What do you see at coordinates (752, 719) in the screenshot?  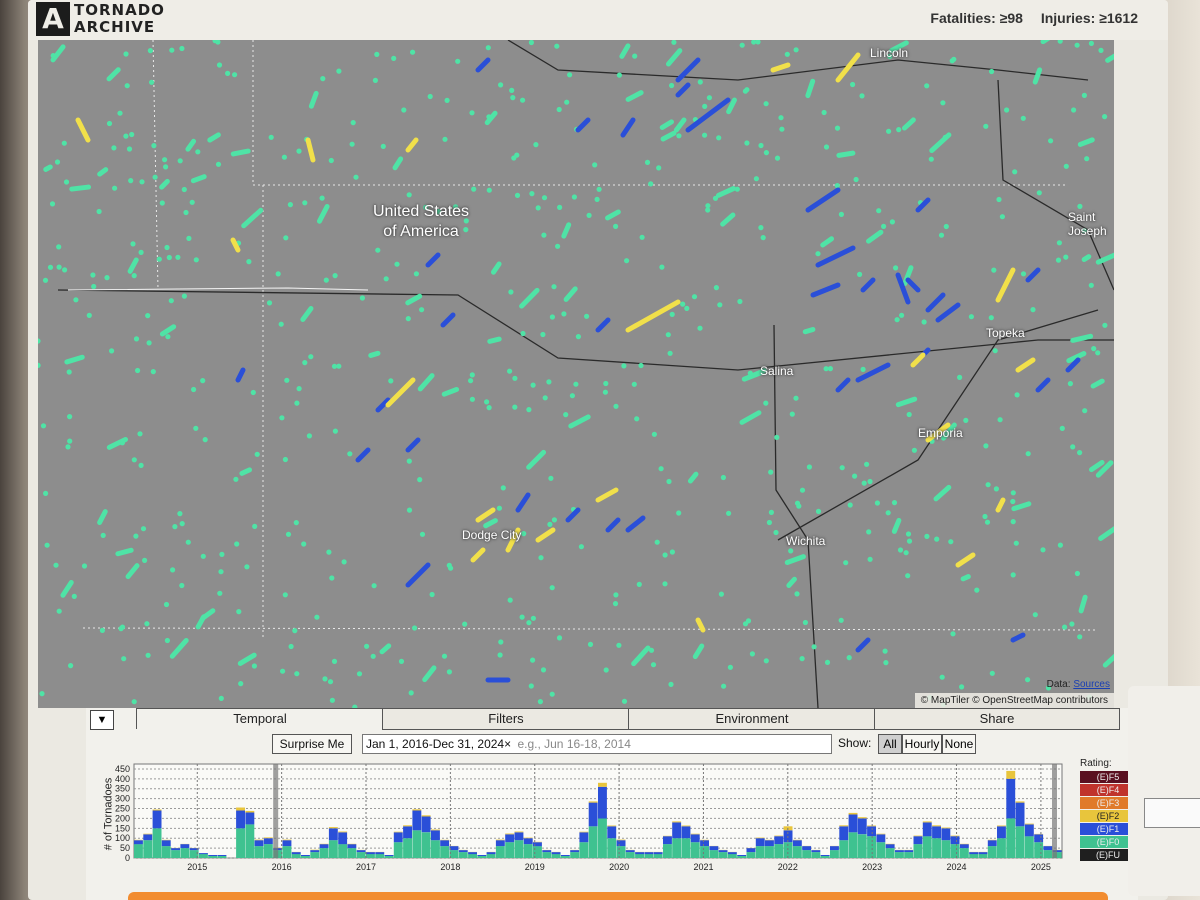 I see `tab-environment: Environment` at bounding box center [752, 719].